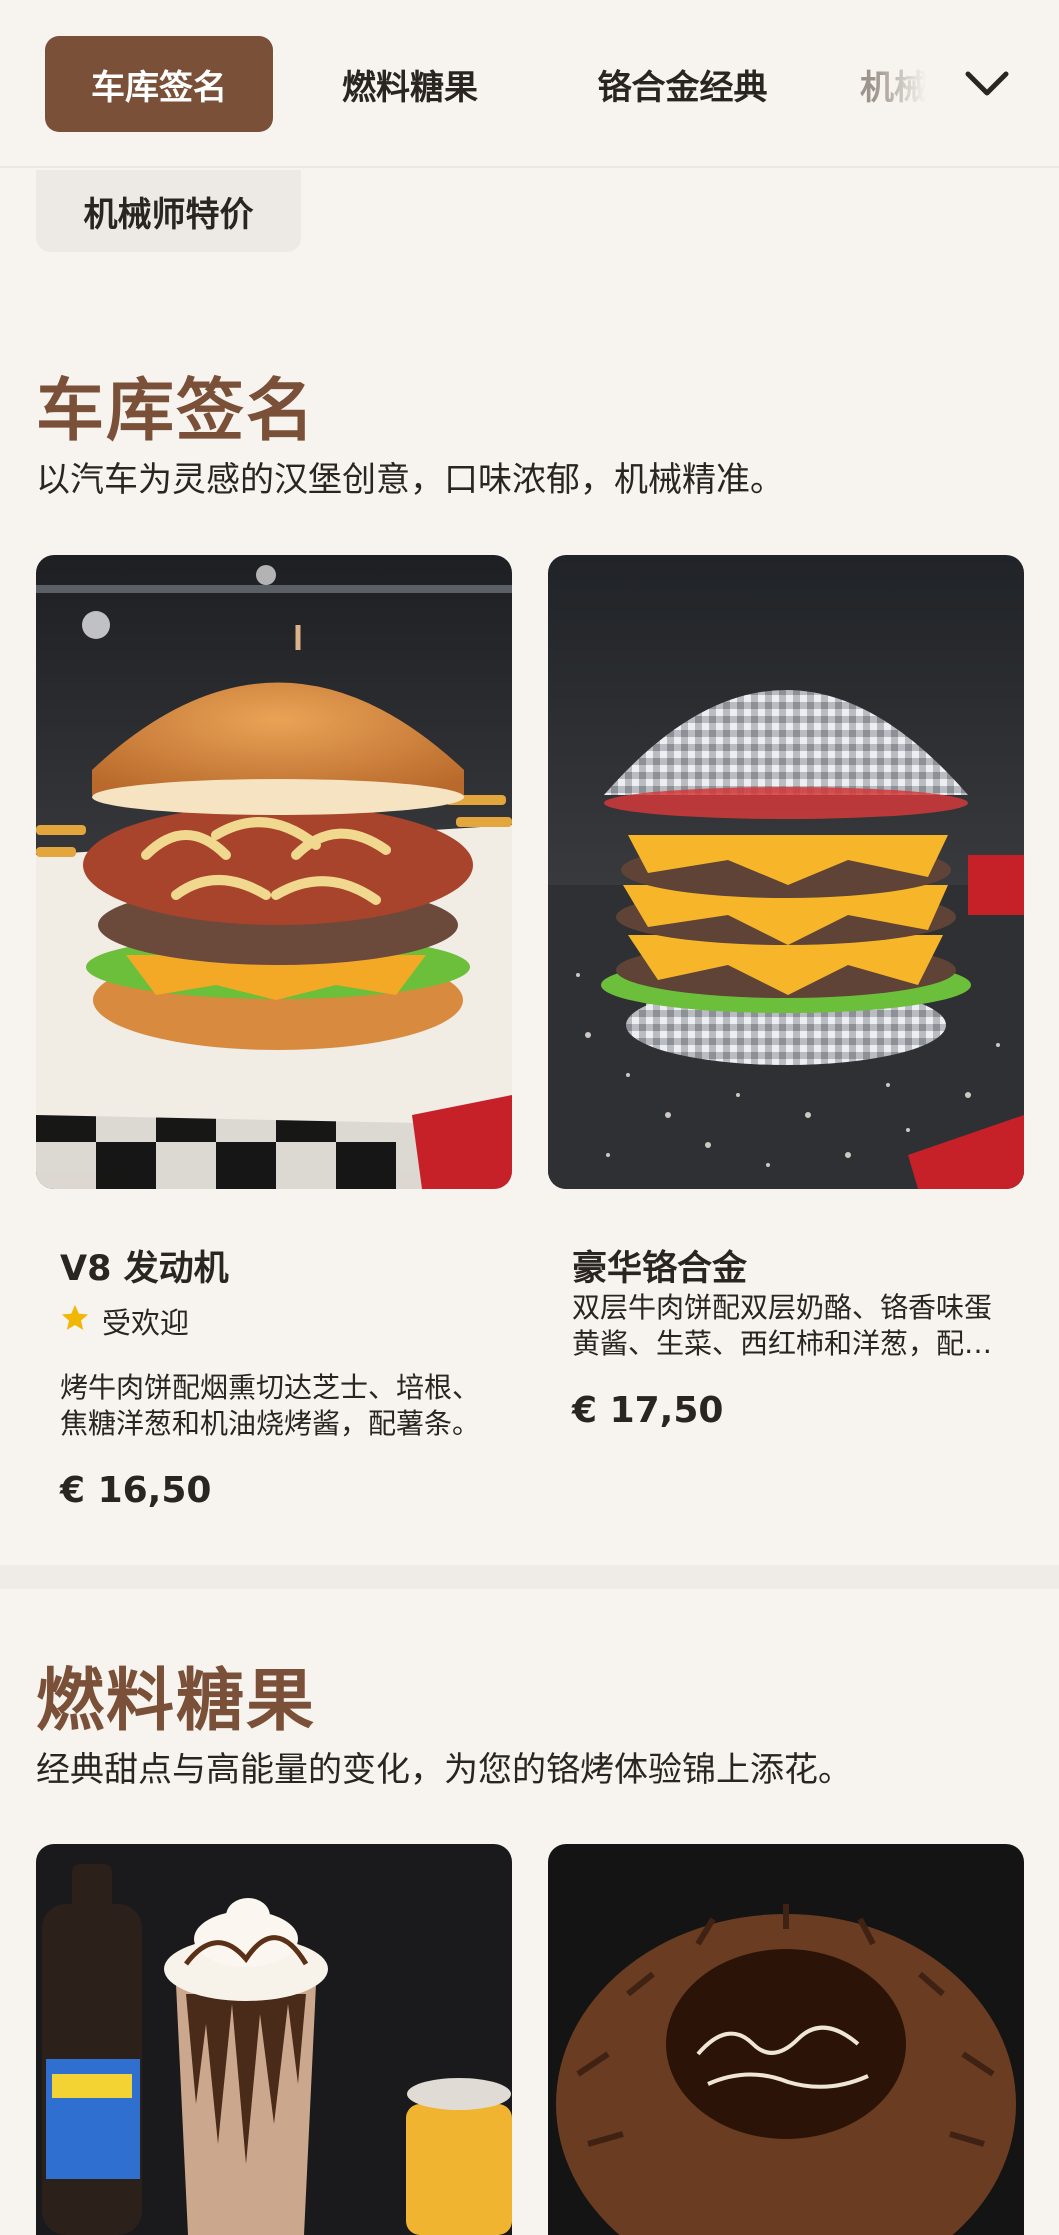 The width and height of the screenshot is (1059, 2235). What do you see at coordinates (136, 1490) in the screenshot?
I see `item-price: € 16,50` at bounding box center [136, 1490].